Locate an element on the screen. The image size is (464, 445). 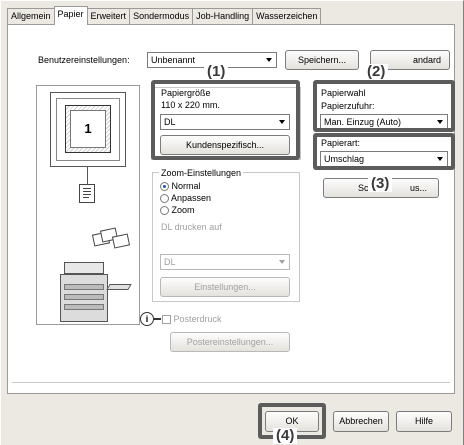
info-icon: i is located at coordinates (147, 319).